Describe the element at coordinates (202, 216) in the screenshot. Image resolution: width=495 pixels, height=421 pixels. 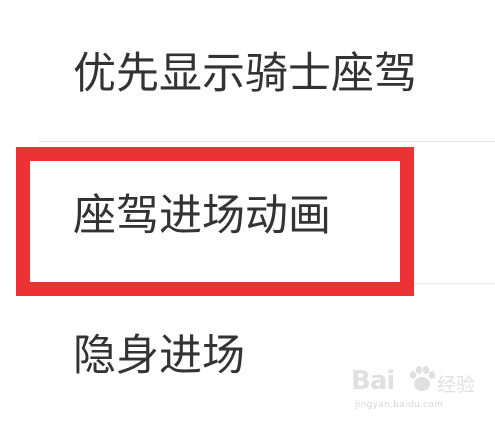
I see `setting-item-label: 座驾进场动画` at that location.